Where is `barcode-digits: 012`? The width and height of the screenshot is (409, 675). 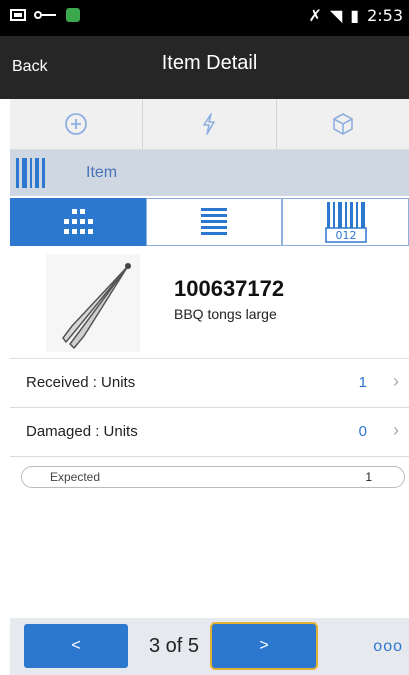 barcode-digits: 012 is located at coordinates (345, 235).